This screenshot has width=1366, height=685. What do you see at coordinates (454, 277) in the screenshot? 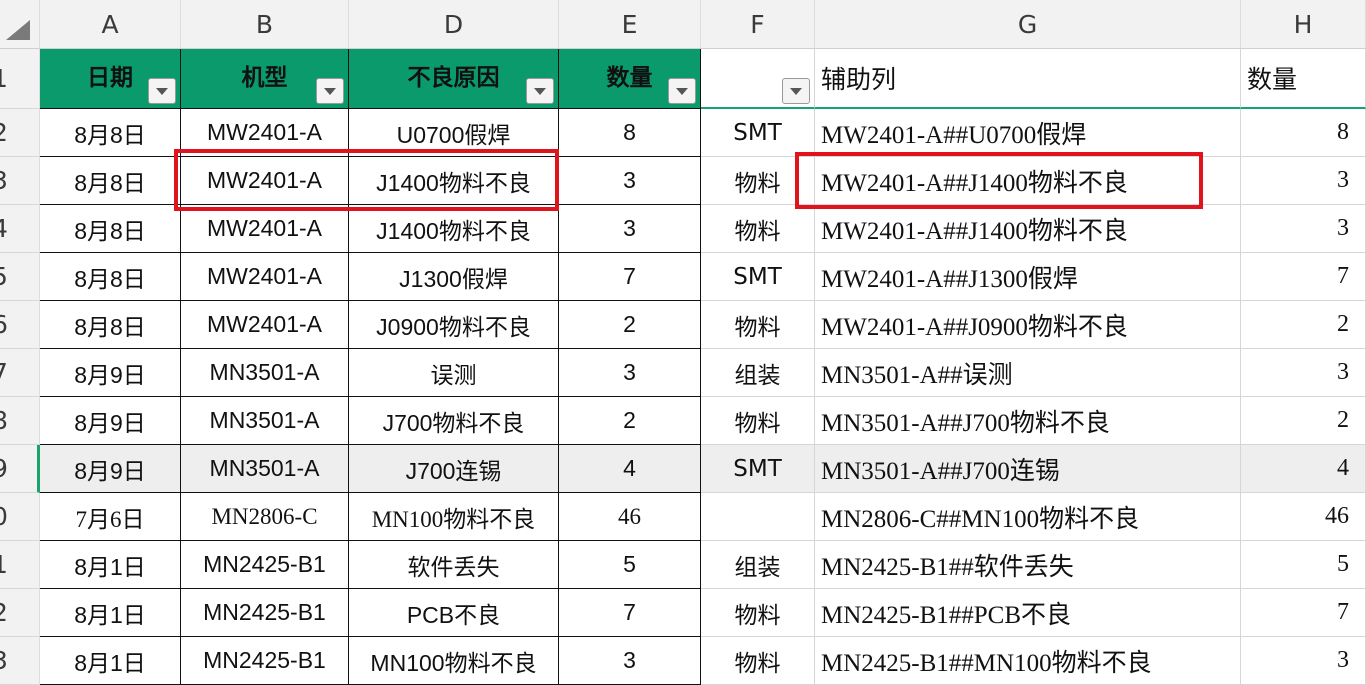
I see `cell-reason: J1300假焊` at bounding box center [454, 277].